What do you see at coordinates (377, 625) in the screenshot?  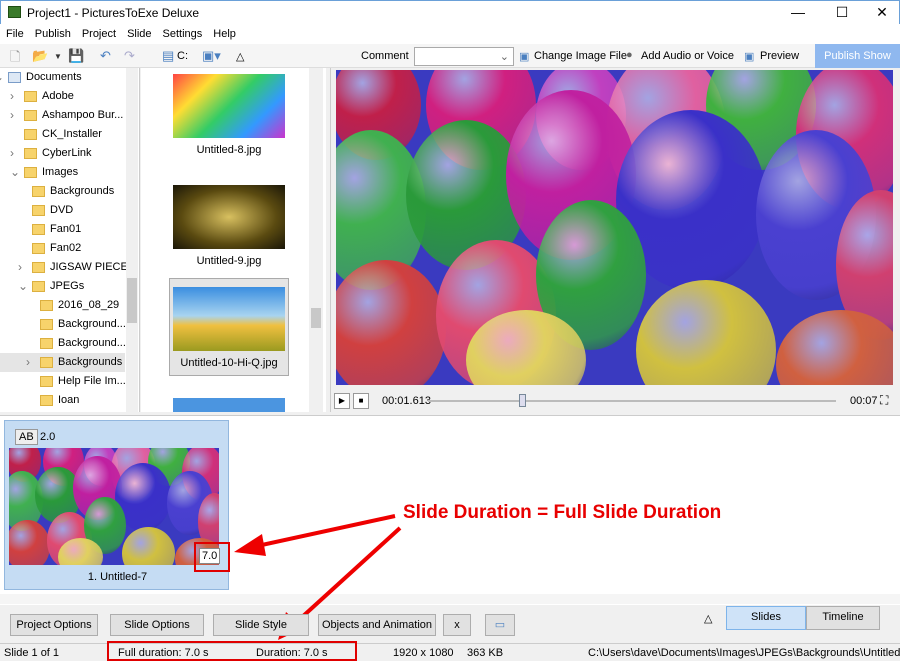 I see `objects-animation-button: Objects and Animation` at bounding box center [377, 625].